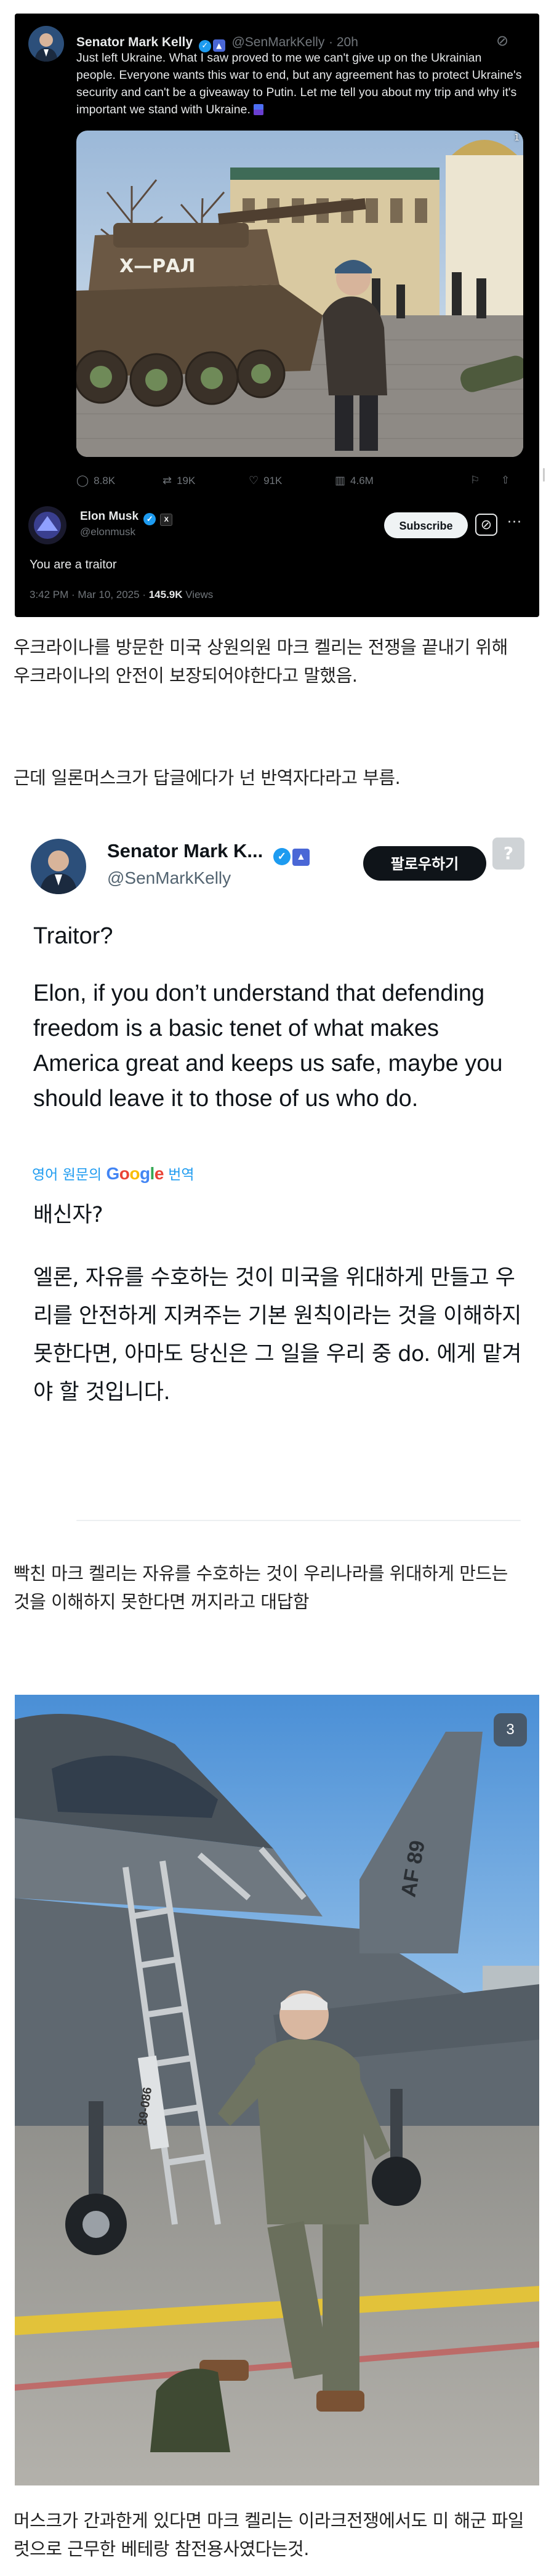 The image size is (554, 2576). I want to click on tweet-photo: X—РАЛ 1, so click(299, 294).